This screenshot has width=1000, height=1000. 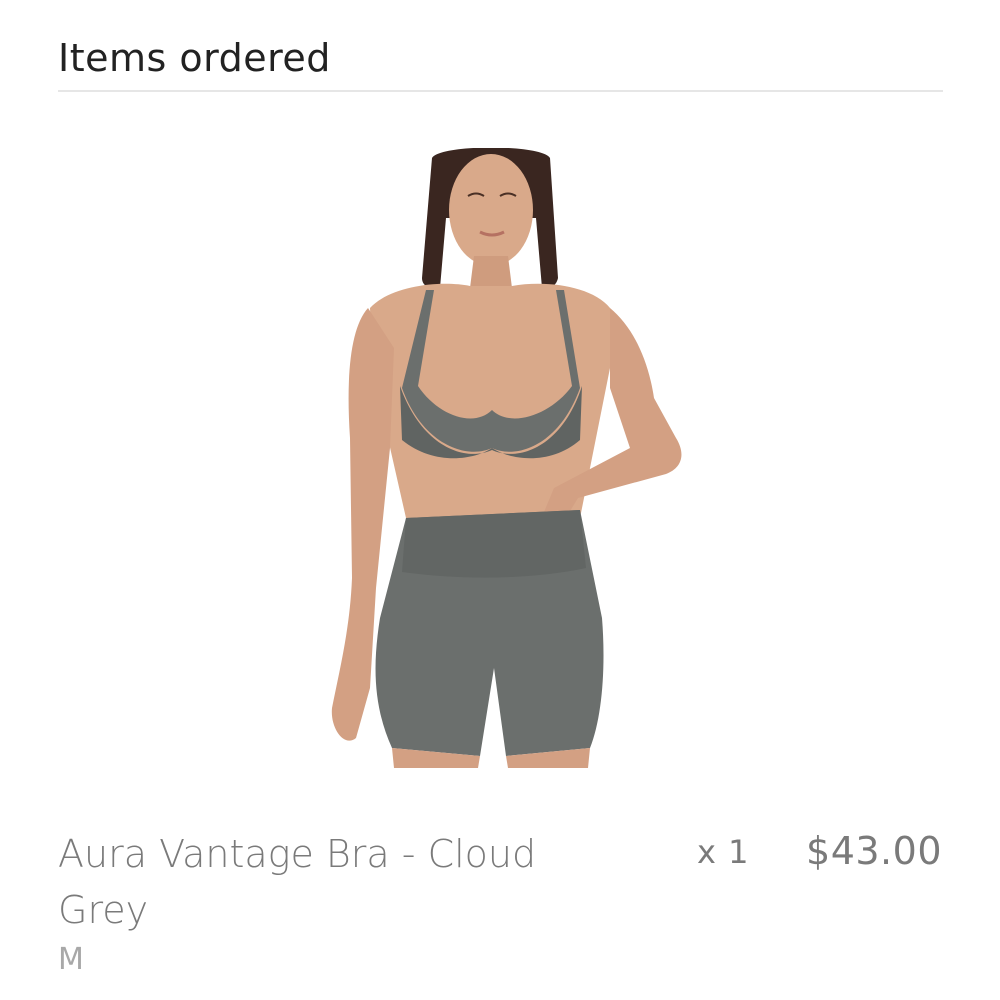 What do you see at coordinates (874, 851) in the screenshot?
I see `item-price: $43.00` at bounding box center [874, 851].